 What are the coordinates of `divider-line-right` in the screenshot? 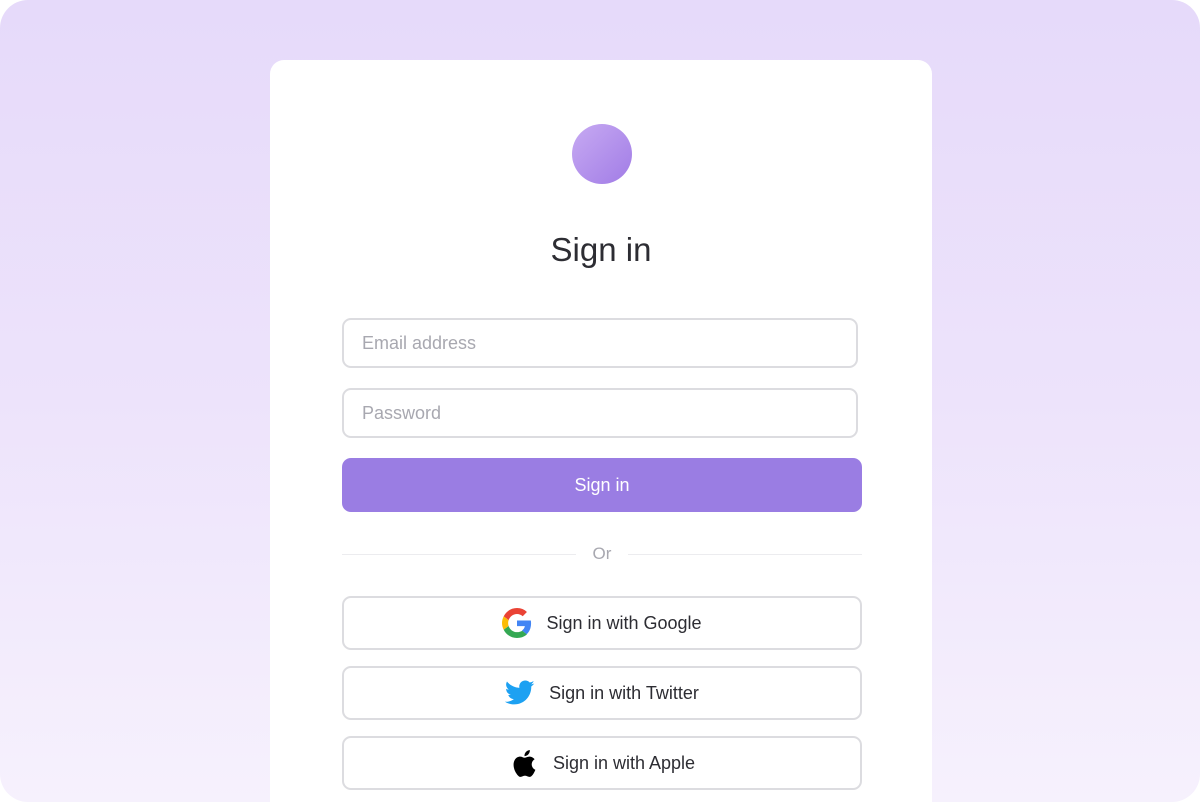 It's located at (745, 554).